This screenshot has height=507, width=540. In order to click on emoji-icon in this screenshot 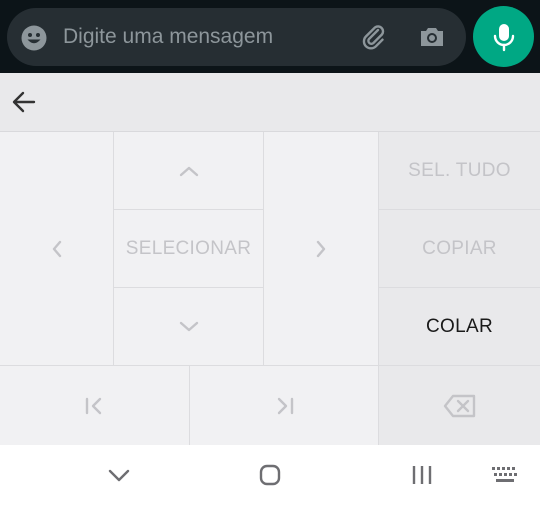, I will do `click(34, 38)`.